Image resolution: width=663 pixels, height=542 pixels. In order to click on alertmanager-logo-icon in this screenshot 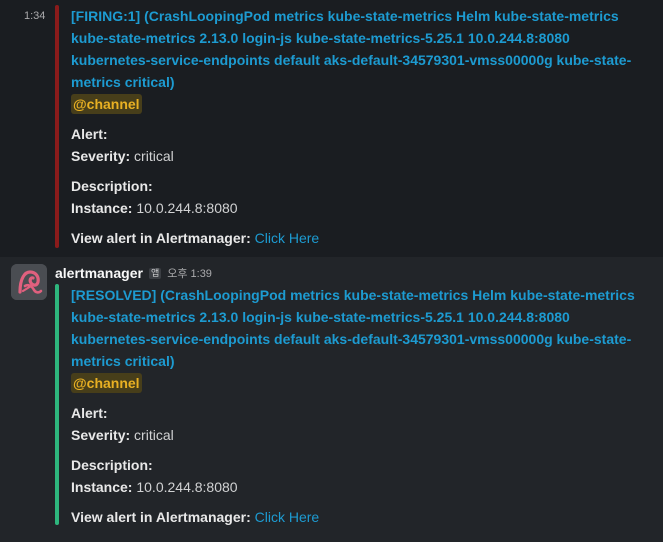, I will do `click(29, 282)`.